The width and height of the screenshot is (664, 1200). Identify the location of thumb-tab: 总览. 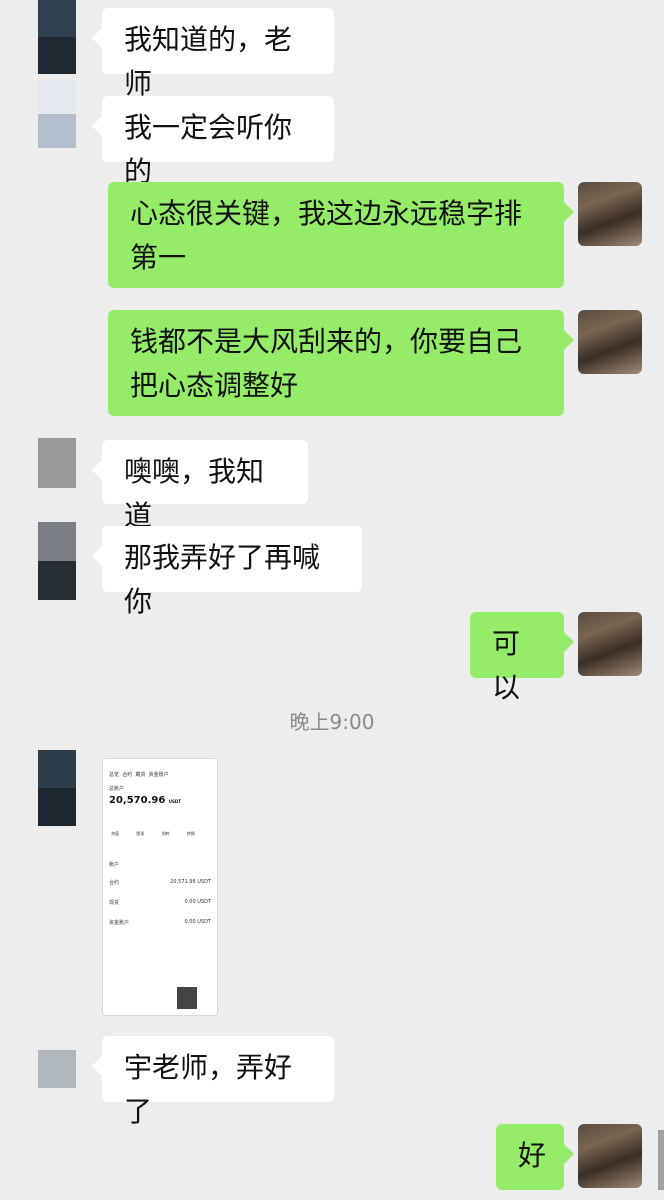
(114, 775).